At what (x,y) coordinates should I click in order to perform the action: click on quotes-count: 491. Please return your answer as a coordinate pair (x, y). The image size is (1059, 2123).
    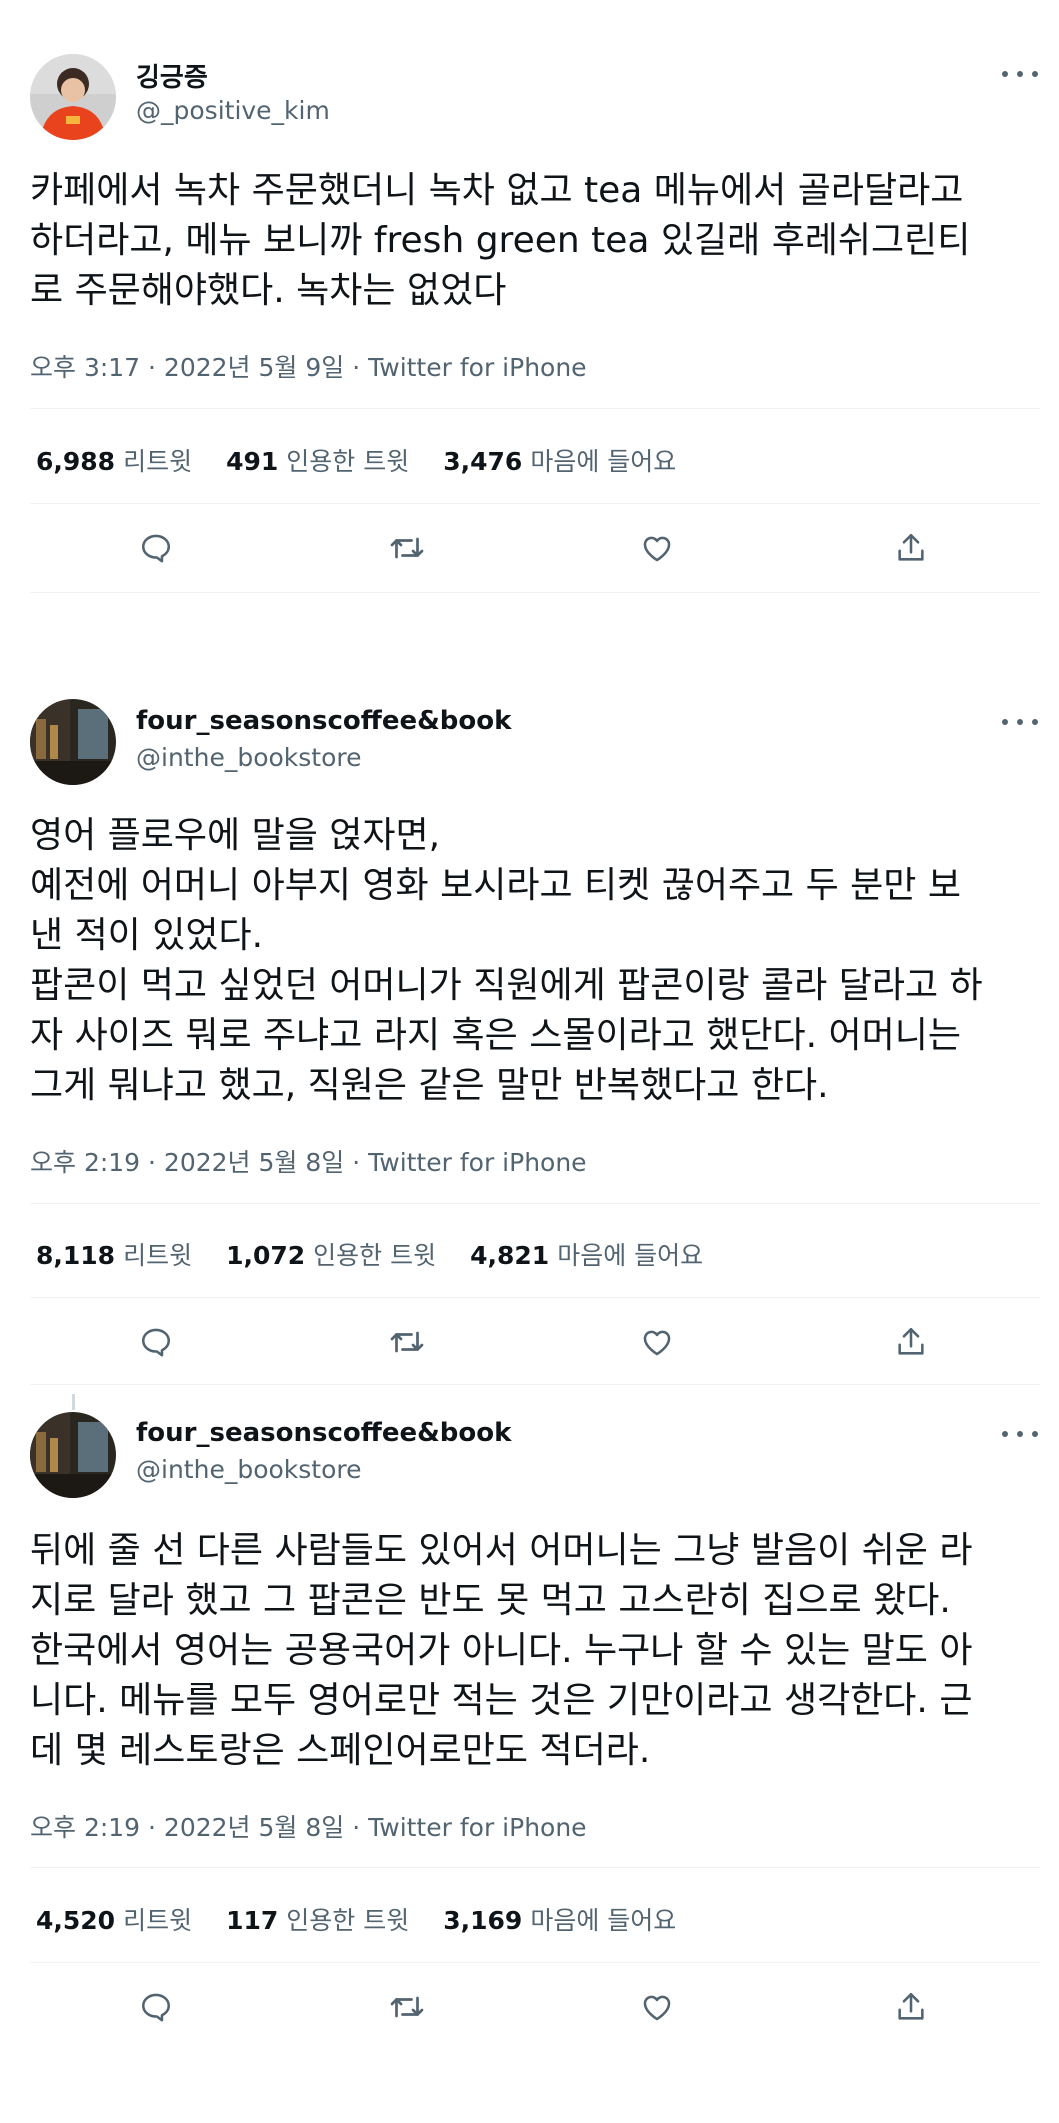
    Looking at the image, I should click on (252, 461).